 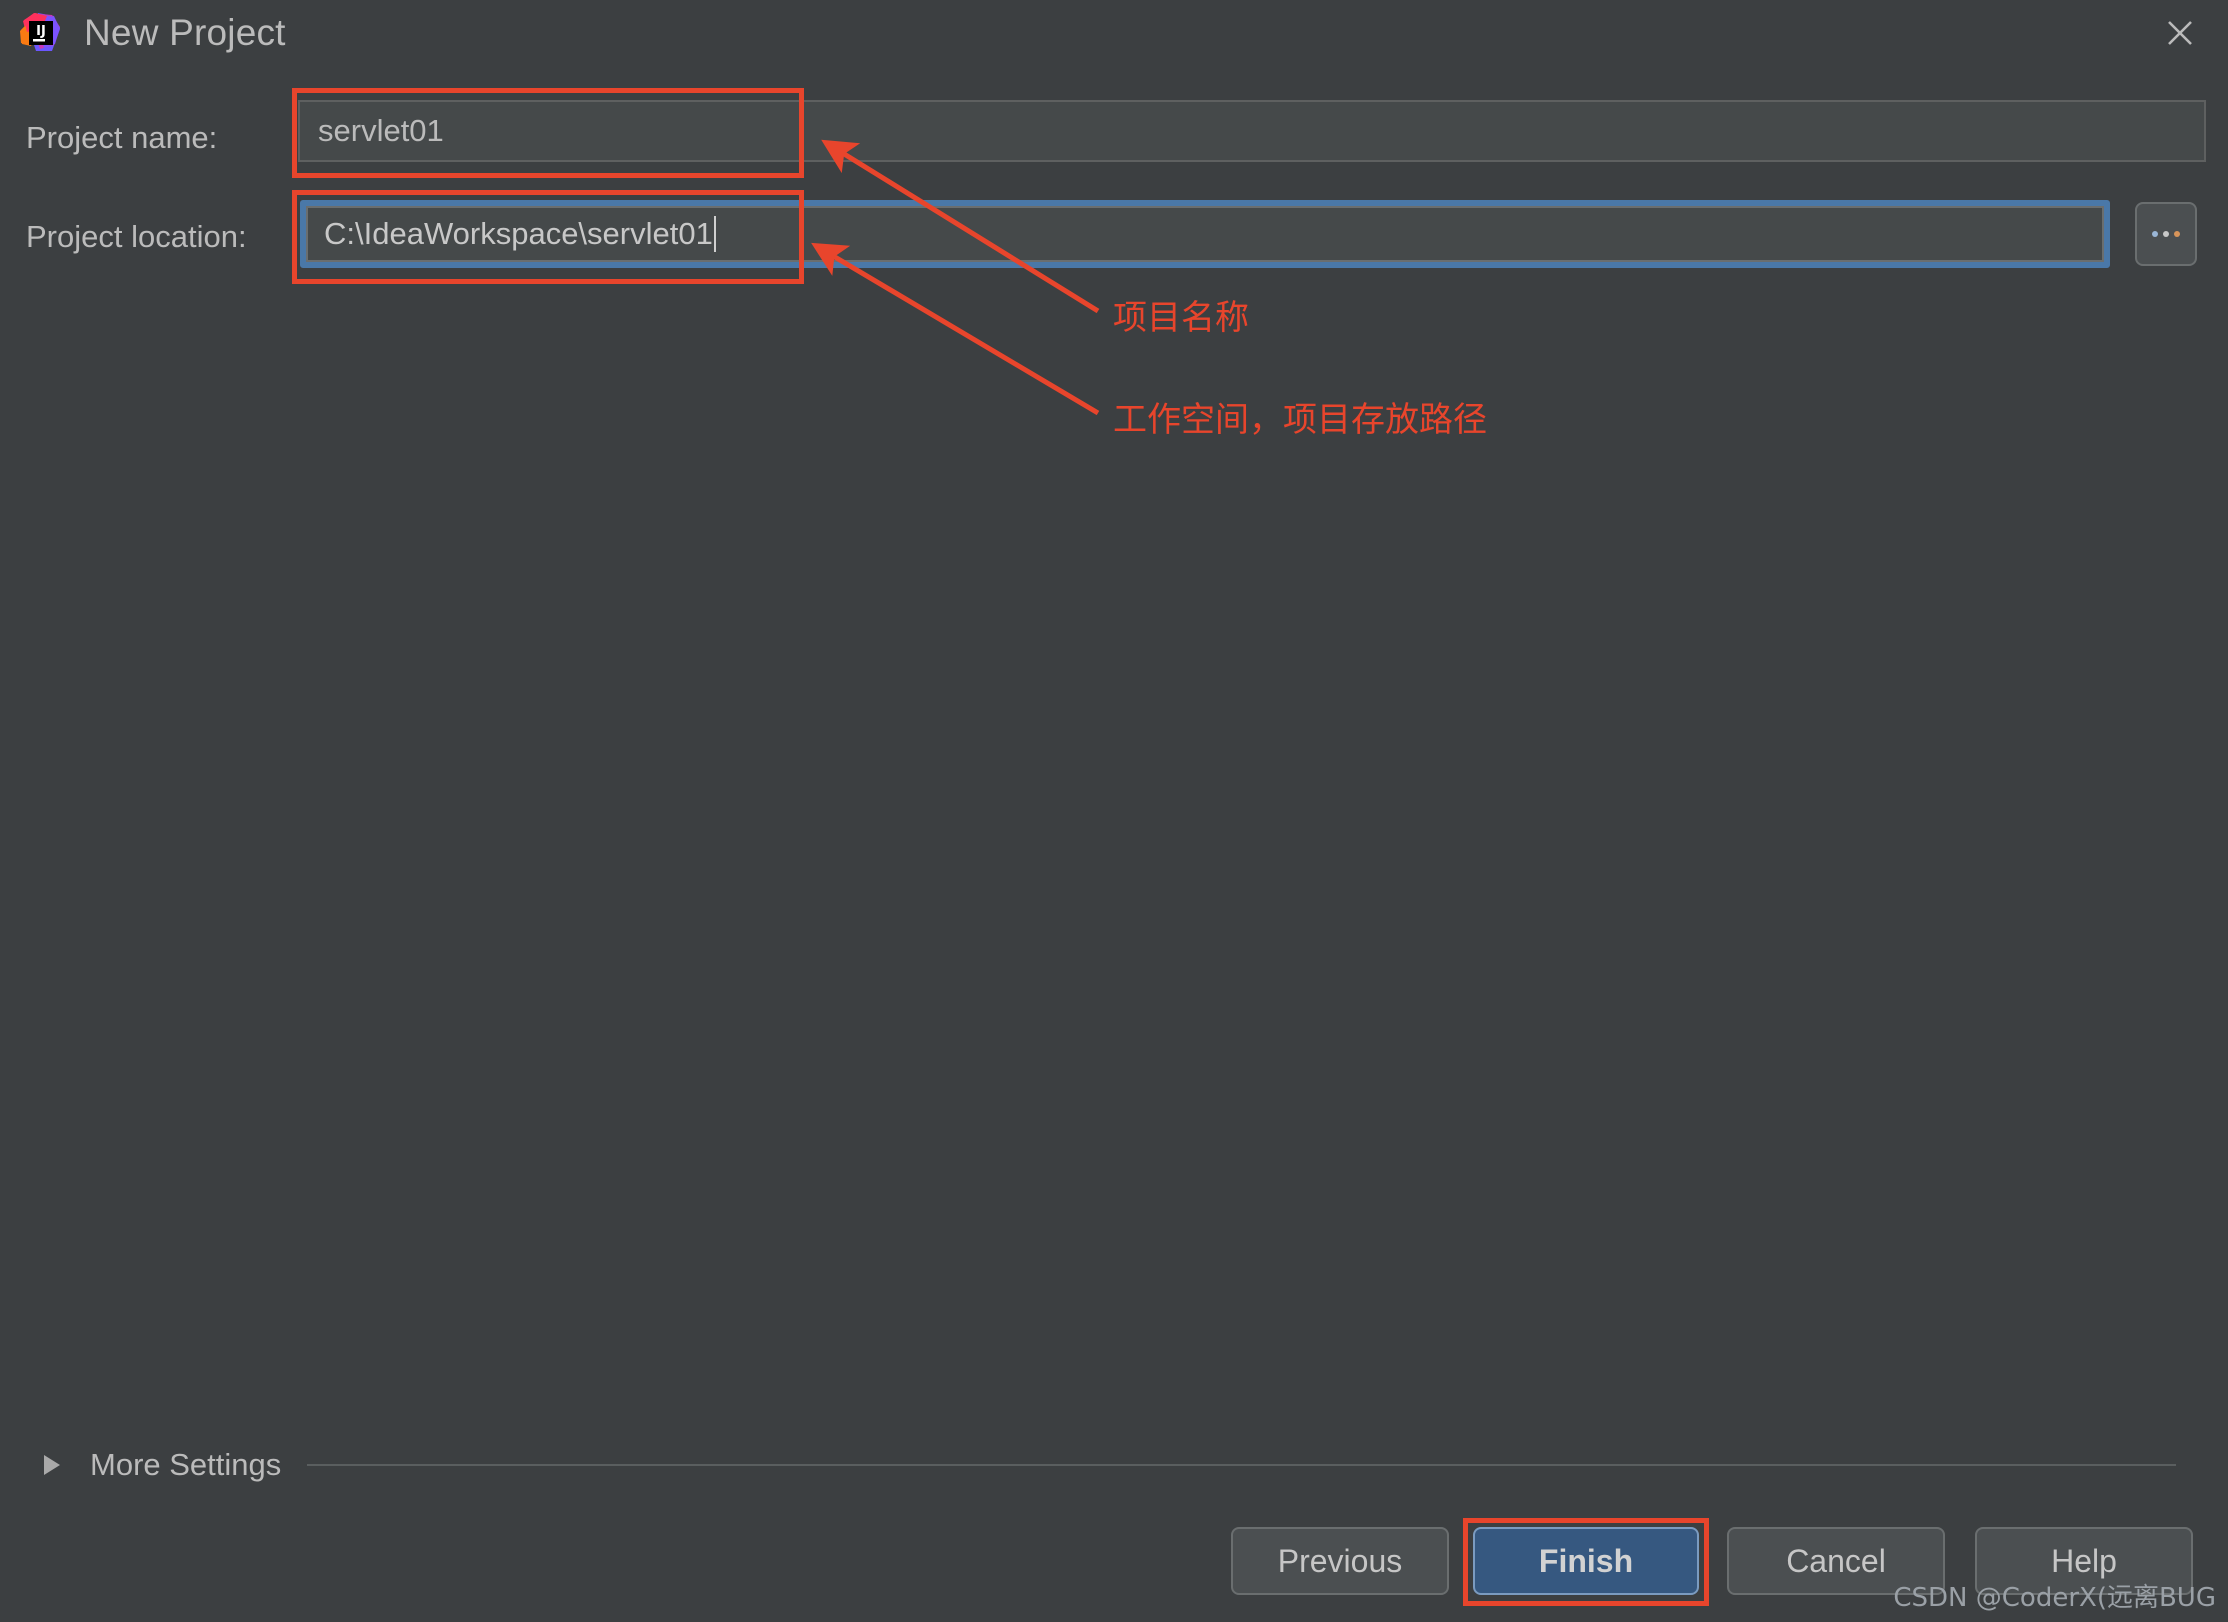 I want to click on project-location-value: C:\IdeaWorkspace\servlet01, so click(x=518, y=233).